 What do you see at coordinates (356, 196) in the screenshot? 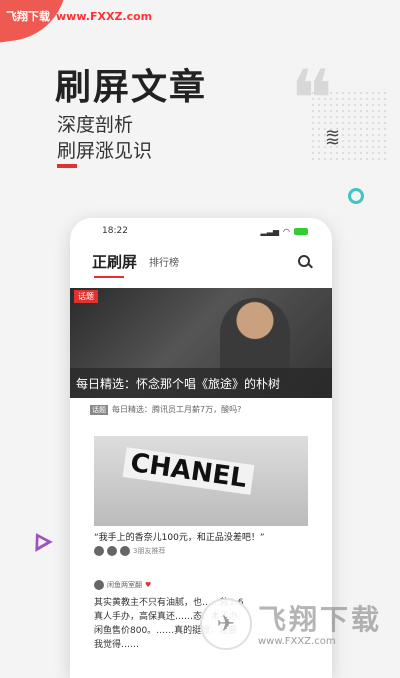
I see `teal-circle-decoration` at bounding box center [356, 196].